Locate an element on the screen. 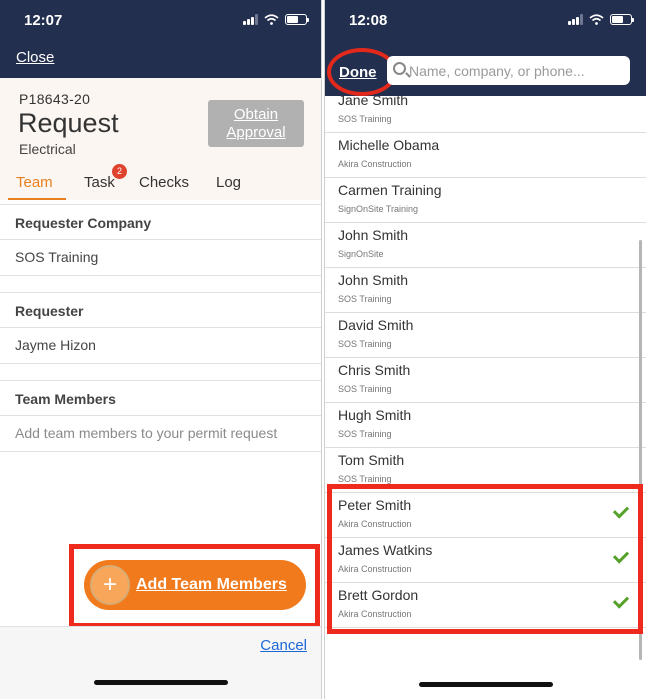 The height and width of the screenshot is (699, 646). obtain-approval-line2: Approval is located at coordinates (256, 132).